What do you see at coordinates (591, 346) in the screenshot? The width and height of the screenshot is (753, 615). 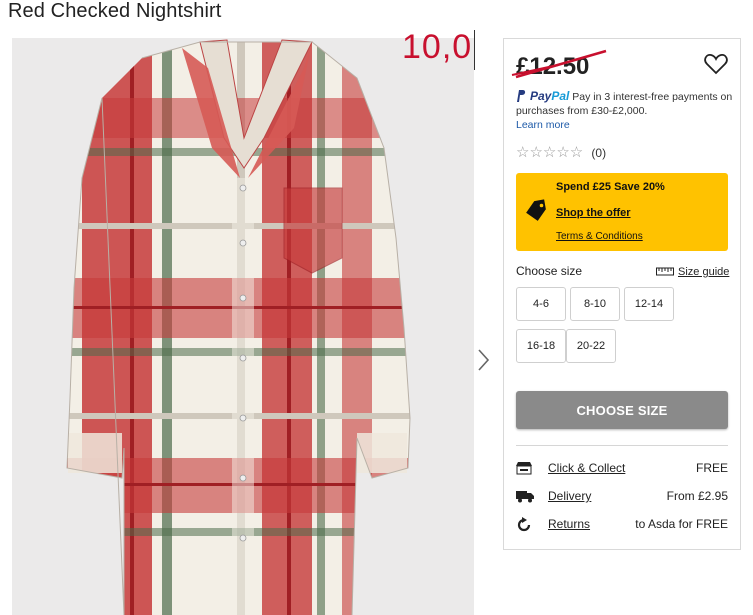 I see `size-option: 20-22` at bounding box center [591, 346].